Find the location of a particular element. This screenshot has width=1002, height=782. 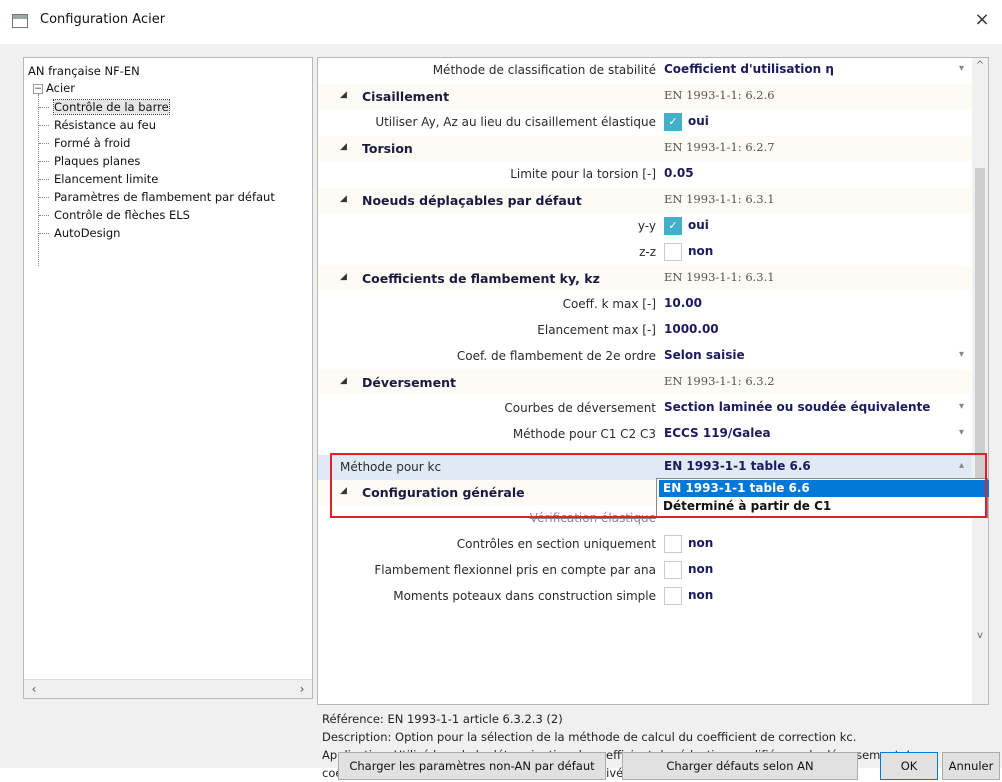

tree-item-elancement-limite: Elancement limite is located at coordinates (106, 179).